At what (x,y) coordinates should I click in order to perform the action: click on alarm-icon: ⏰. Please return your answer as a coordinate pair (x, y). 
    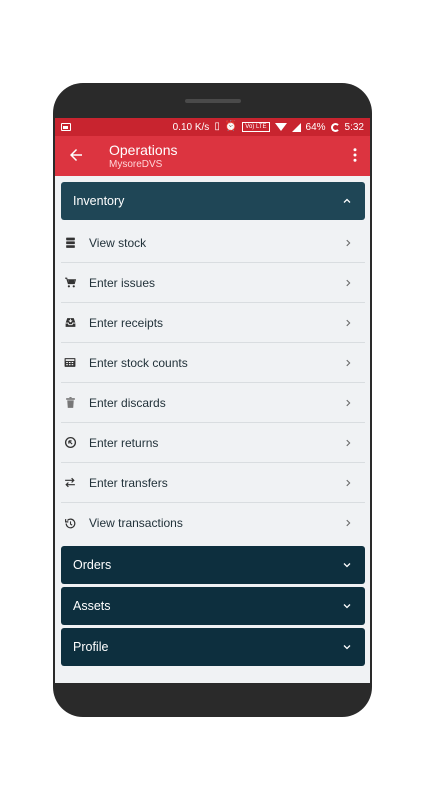
    Looking at the image, I should click on (231, 126).